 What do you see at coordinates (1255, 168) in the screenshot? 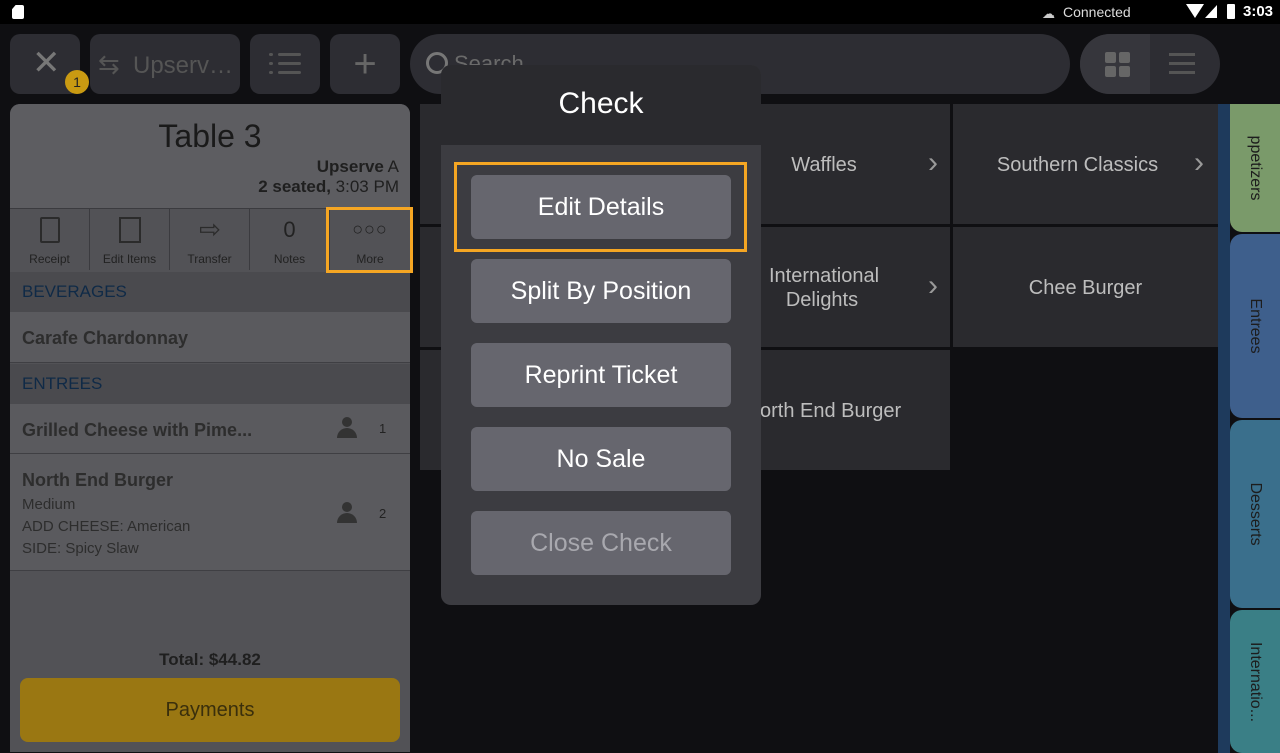
I see `category-tab-appetizers: ppetizers` at bounding box center [1255, 168].